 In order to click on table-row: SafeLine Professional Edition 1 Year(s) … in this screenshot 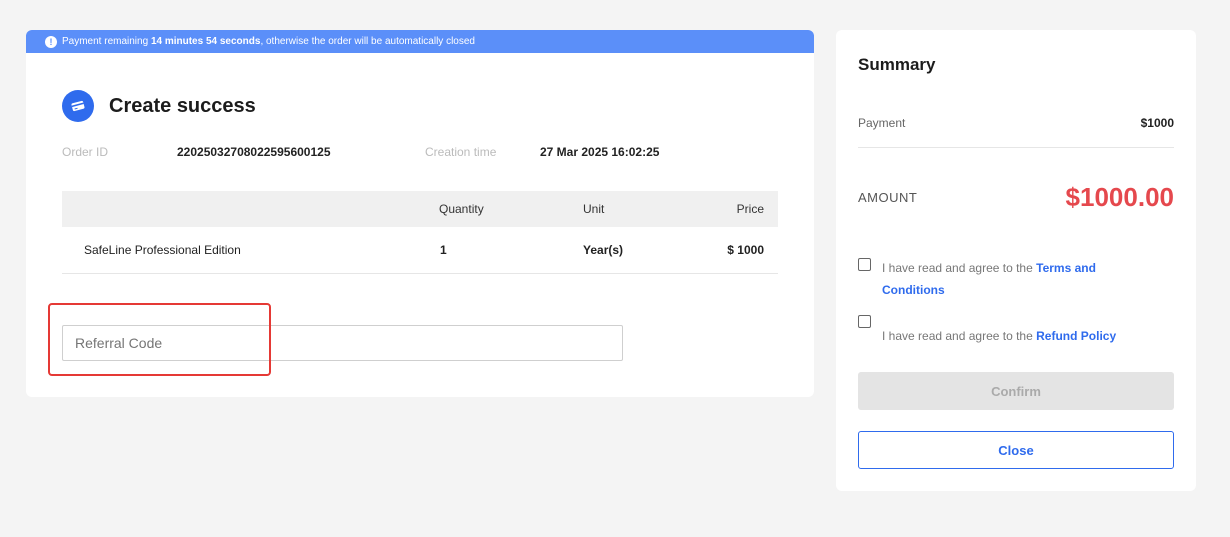, I will do `click(420, 250)`.